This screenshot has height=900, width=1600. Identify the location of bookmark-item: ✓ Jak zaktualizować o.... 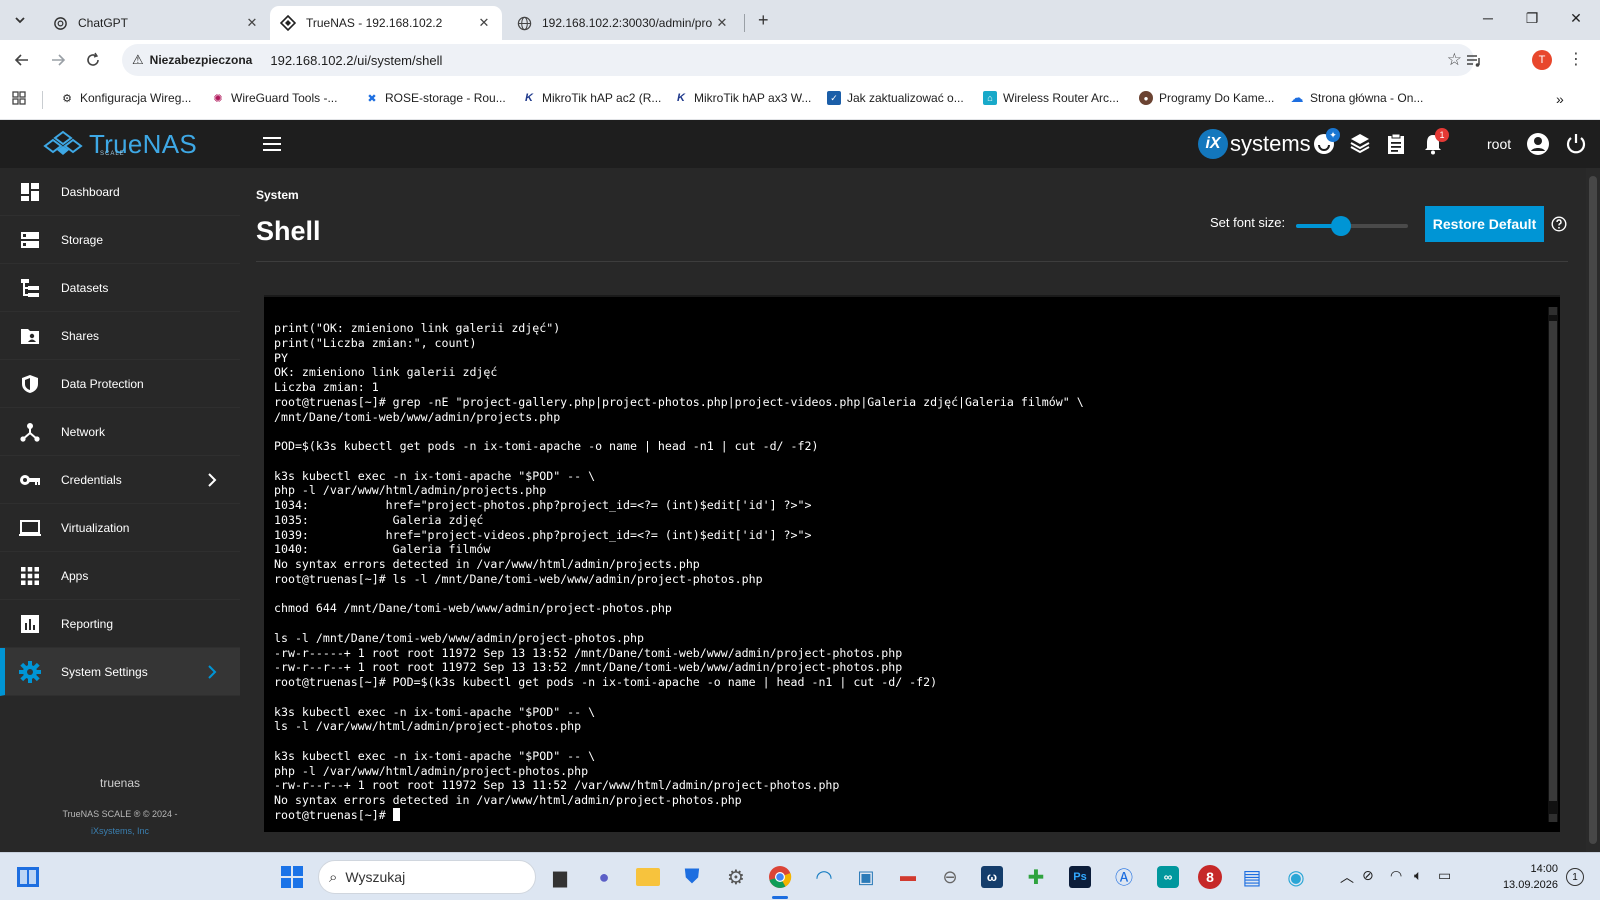
(895, 98).